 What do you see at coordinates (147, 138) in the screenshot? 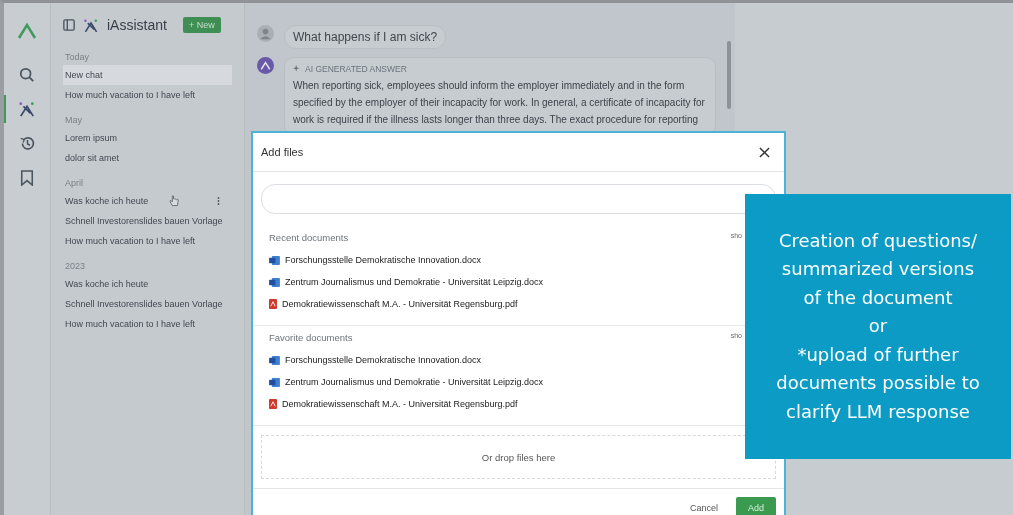
I see `chat-history-item: Lorem ipsum` at bounding box center [147, 138].